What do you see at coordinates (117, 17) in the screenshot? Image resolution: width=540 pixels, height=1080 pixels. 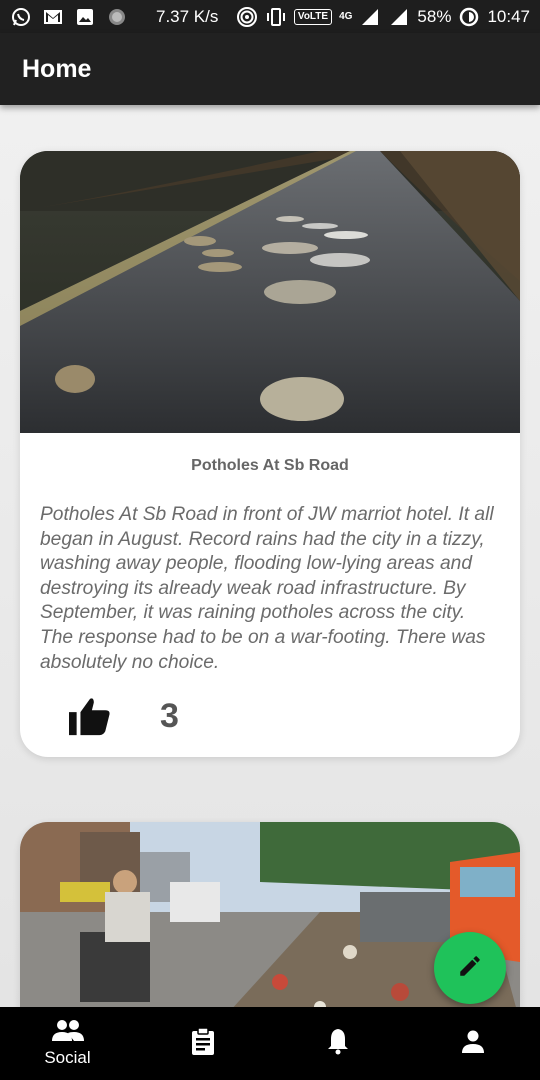 I see `circle-icon` at bounding box center [117, 17].